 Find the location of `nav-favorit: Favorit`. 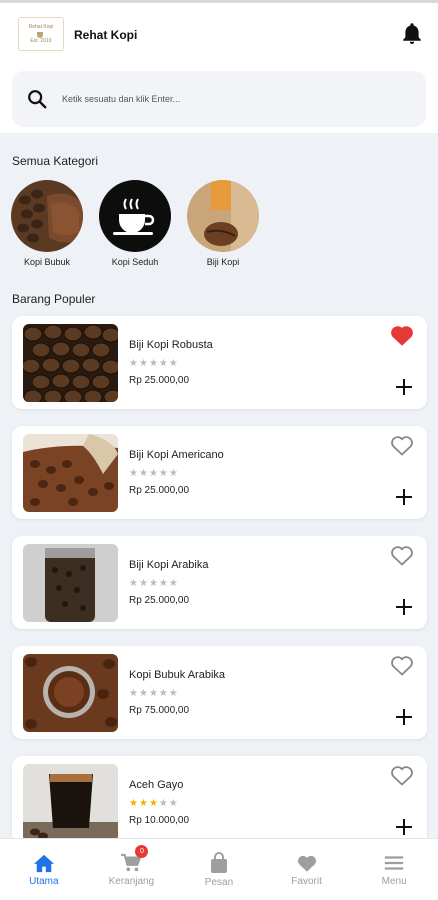

nav-favorit: Favorit is located at coordinates (307, 869).